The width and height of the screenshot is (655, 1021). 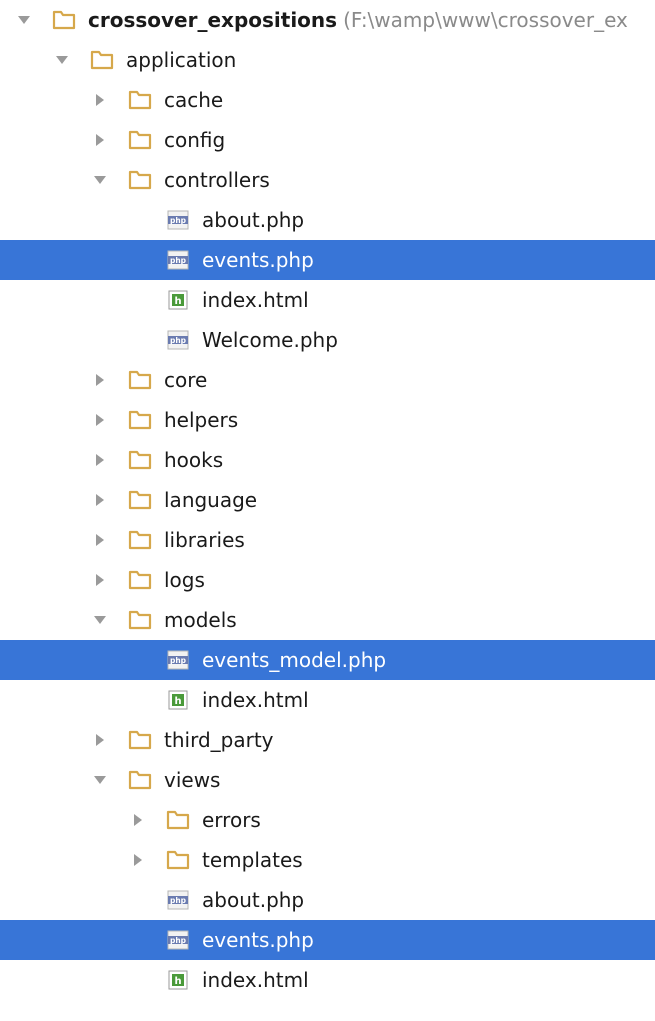 I want to click on tree-item-text: index.html, so click(x=255, y=300).